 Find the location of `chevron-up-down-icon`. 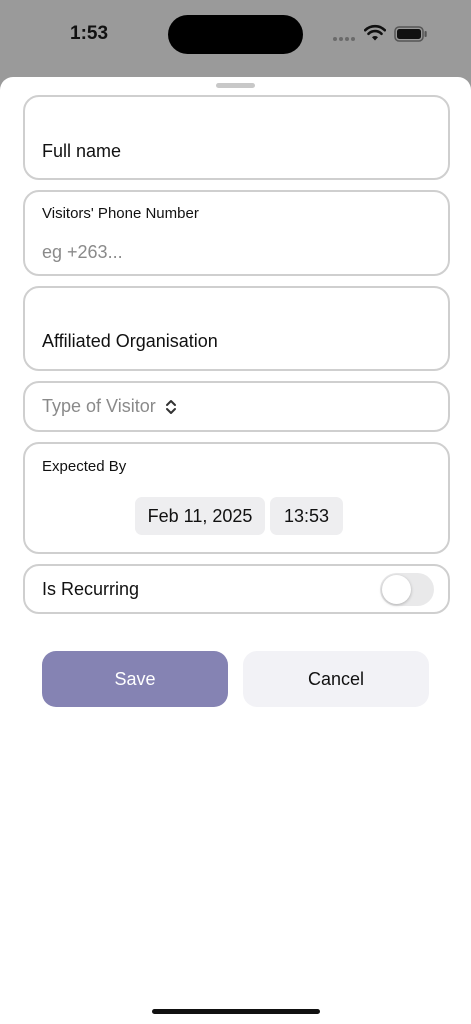

chevron-up-down-icon is located at coordinates (170, 406).